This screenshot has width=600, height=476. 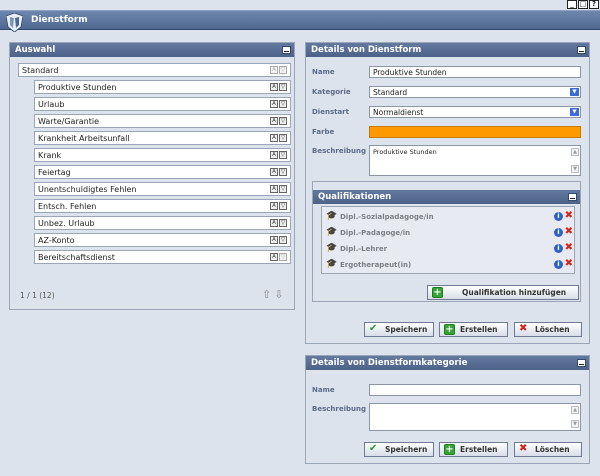 I want to click on save-label: Speichern, so click(x=406, y=329).